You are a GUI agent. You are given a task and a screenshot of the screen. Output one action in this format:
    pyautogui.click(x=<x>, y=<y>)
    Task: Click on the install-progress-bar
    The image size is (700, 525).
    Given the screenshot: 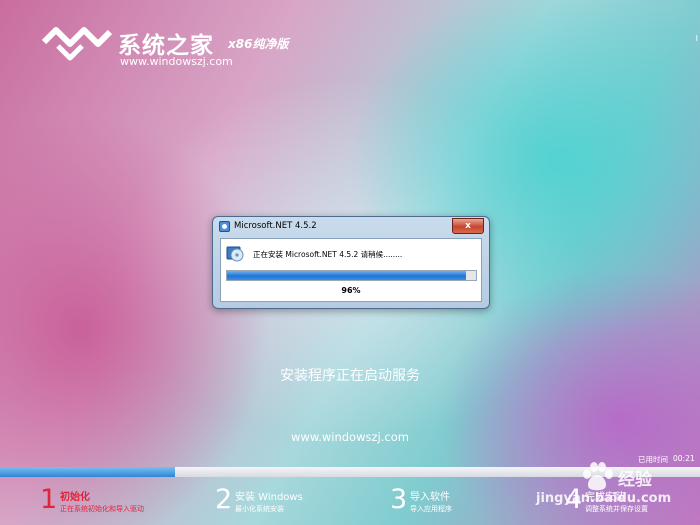 What is the action you would take?
    pyautogui.click(x=351, y=275)
    